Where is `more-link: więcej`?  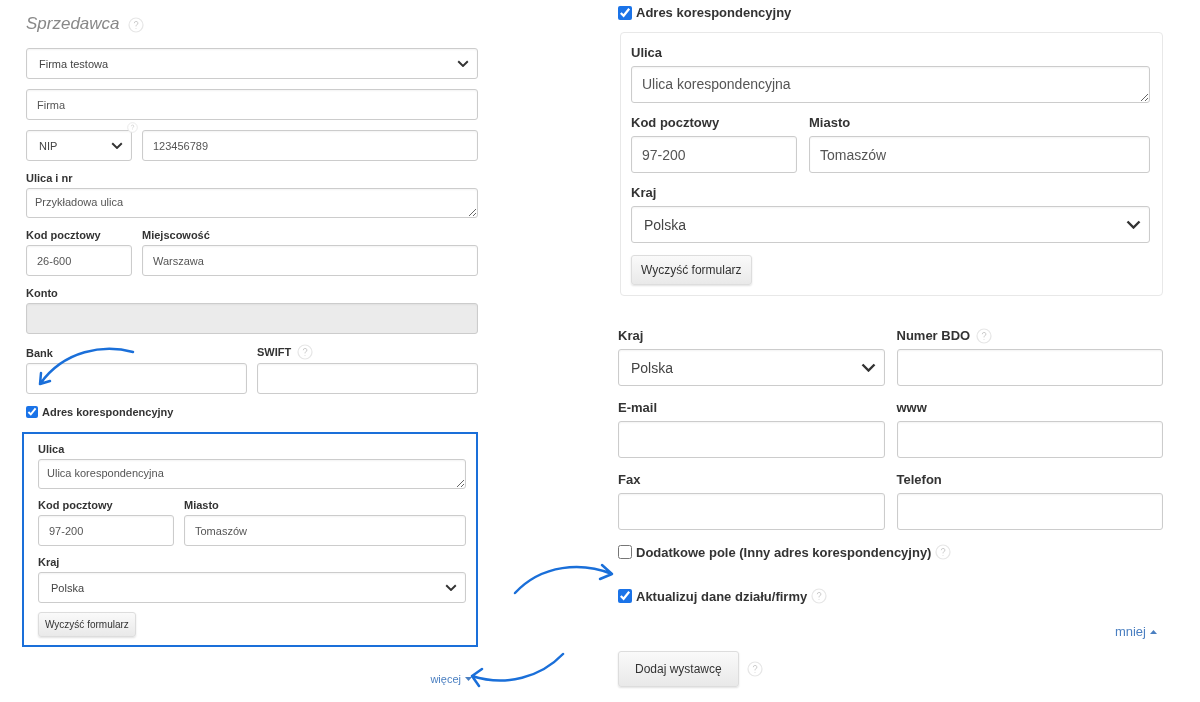
more-link: więcej is located at coordinates (451, 679).